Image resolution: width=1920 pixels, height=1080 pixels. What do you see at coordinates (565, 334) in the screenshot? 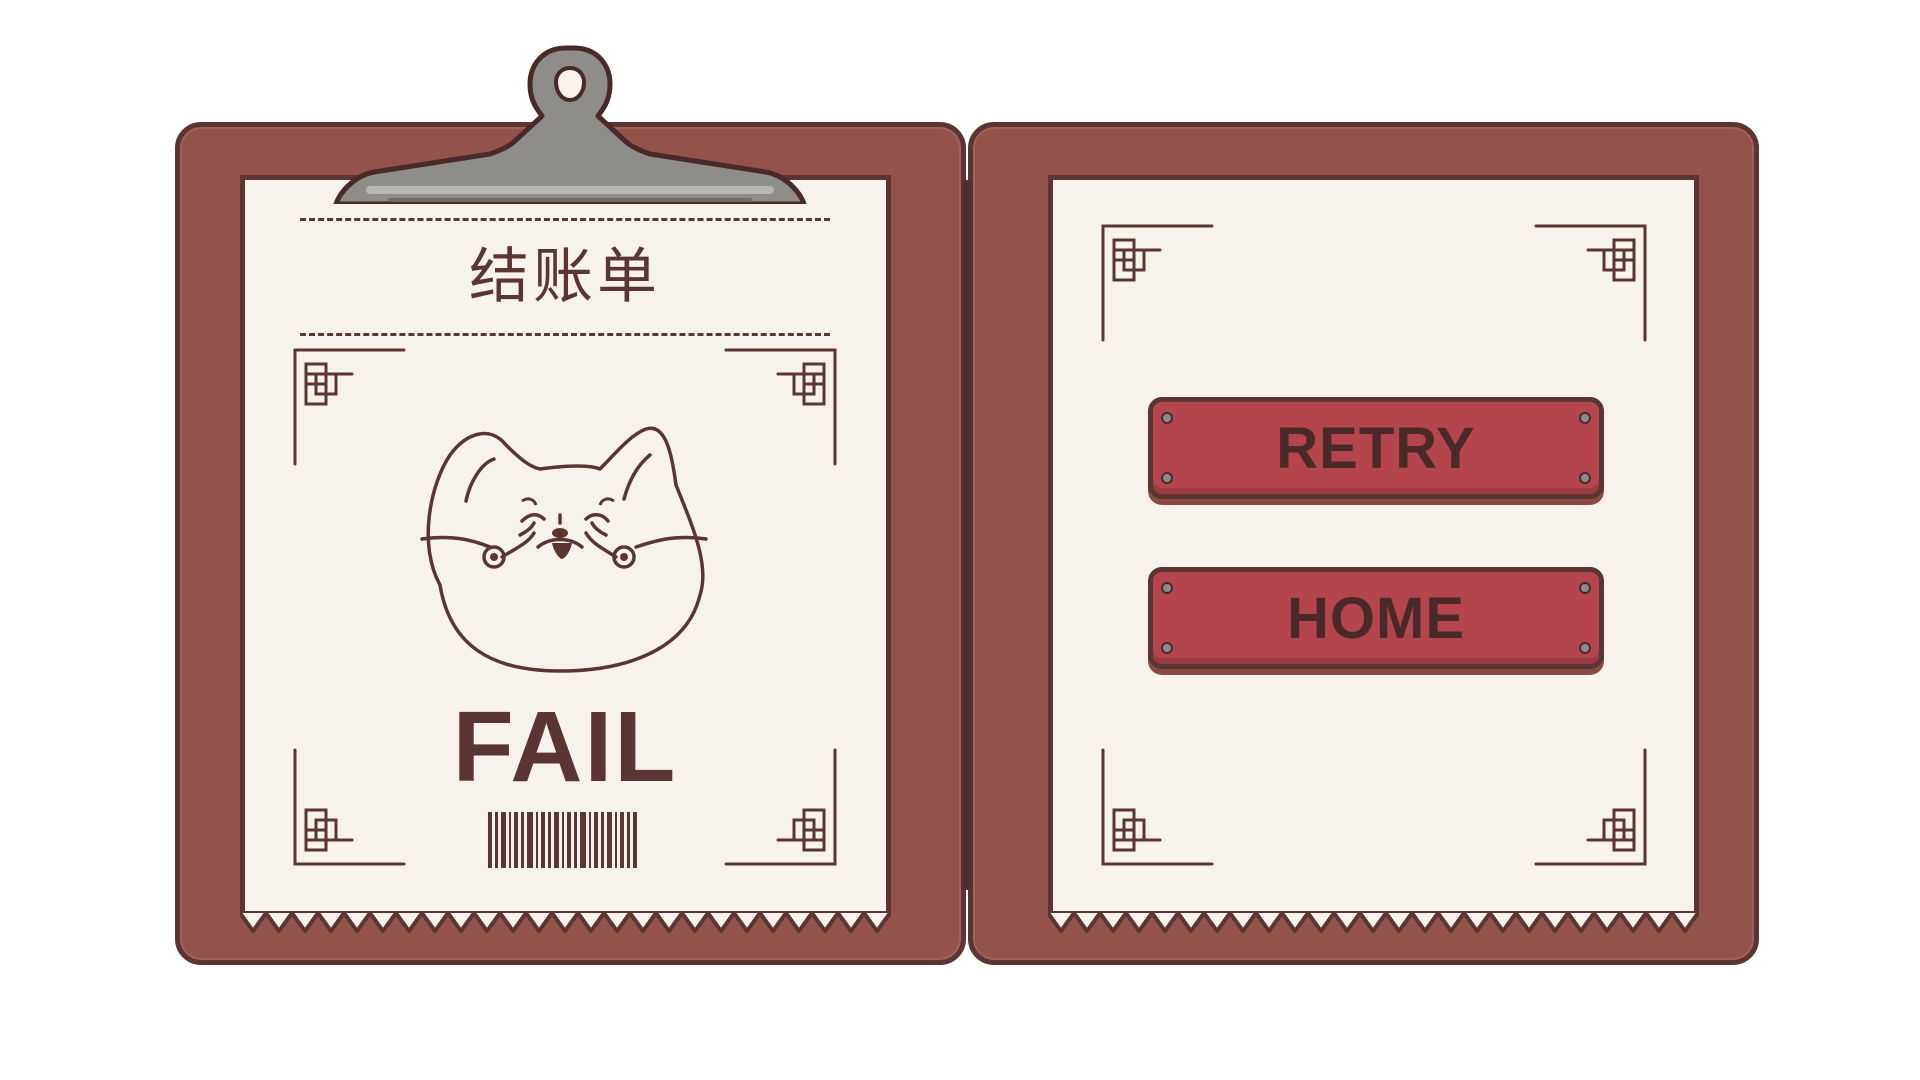
I see `dashed-divider-bottom` at bounding box center [565, 334].